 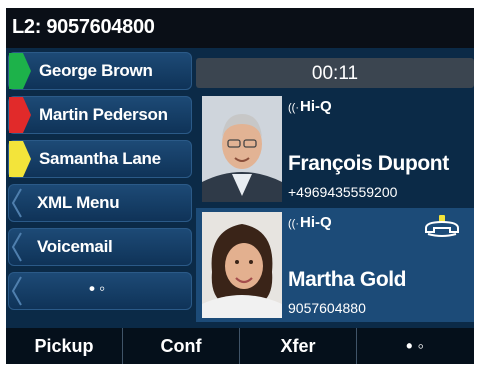 I want to click on line-key-xml-menu: XML Menu, so click(x=100, y=203).